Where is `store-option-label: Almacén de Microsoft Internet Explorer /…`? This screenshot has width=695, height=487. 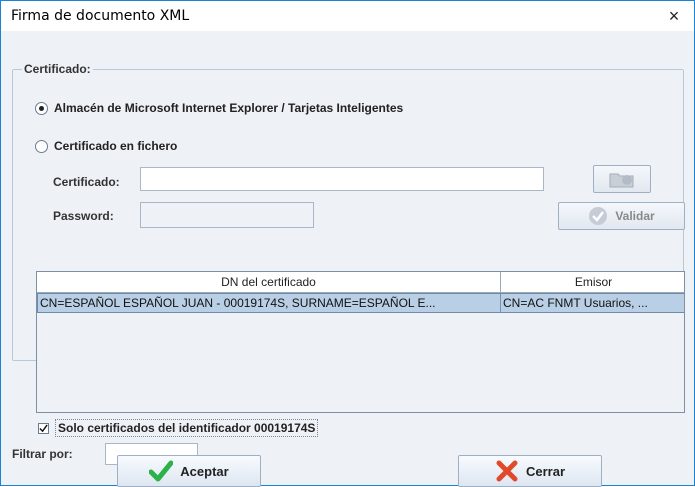
store-option-label: Almacén de Microsoft Internet Explorer /… is located at coordinates (229, 108).